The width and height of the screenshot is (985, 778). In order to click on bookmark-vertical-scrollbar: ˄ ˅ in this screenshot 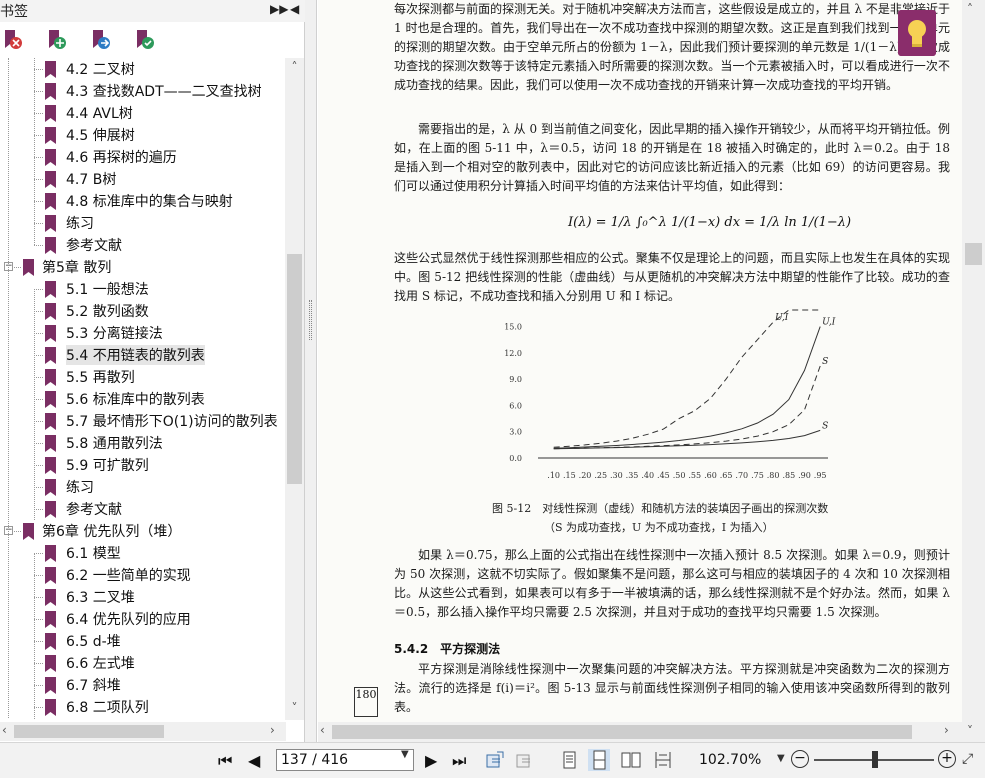, I will do `click(294, 389)`.